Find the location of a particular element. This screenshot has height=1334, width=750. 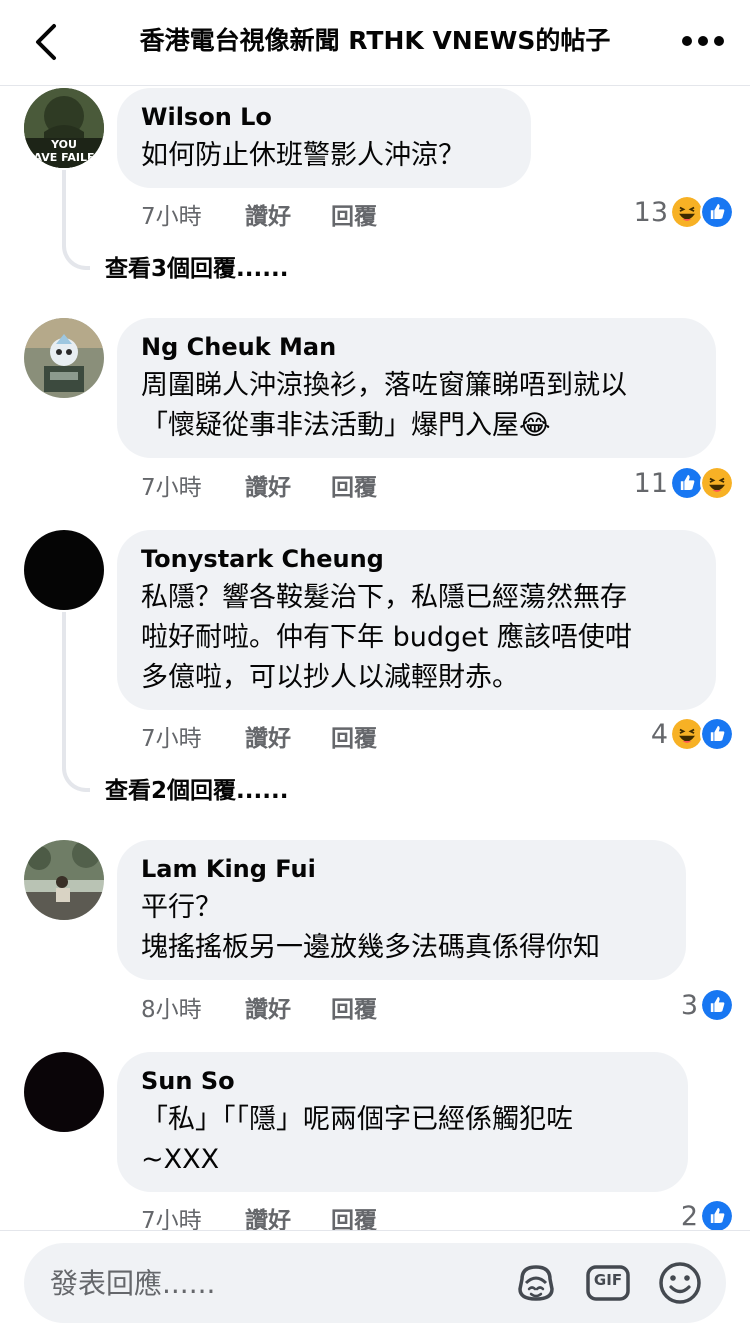

reaction-summary: 4 is located at coordinates (692, 734).